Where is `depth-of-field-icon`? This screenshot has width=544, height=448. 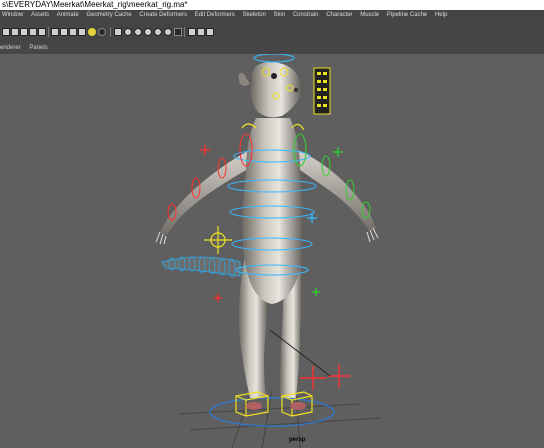 depth-of-field-icon is located at coordinates (158, 32).